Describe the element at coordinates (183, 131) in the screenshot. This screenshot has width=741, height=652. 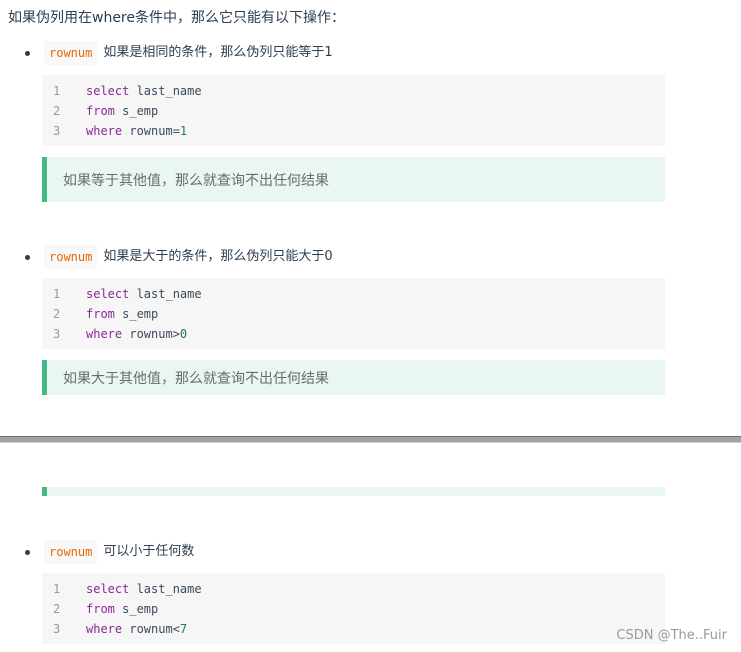
I see `number-literal: 1` at that location.